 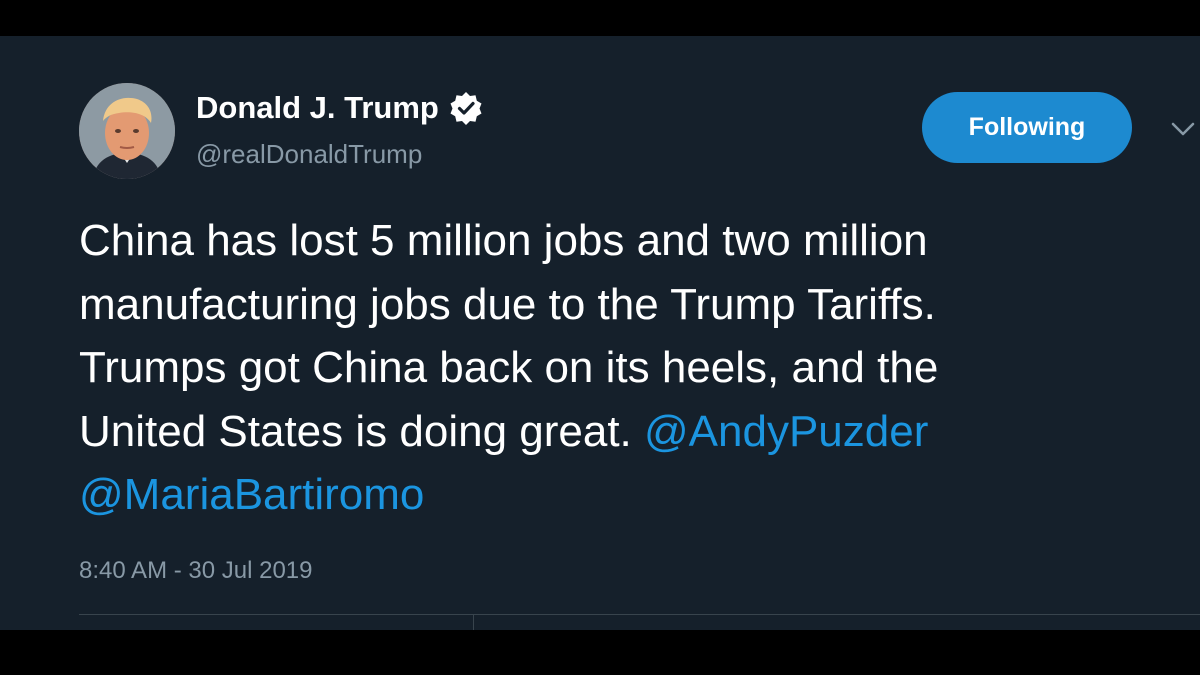 I want to click on user-handle: @realDonaldTrump, so click(x=309, y=154).